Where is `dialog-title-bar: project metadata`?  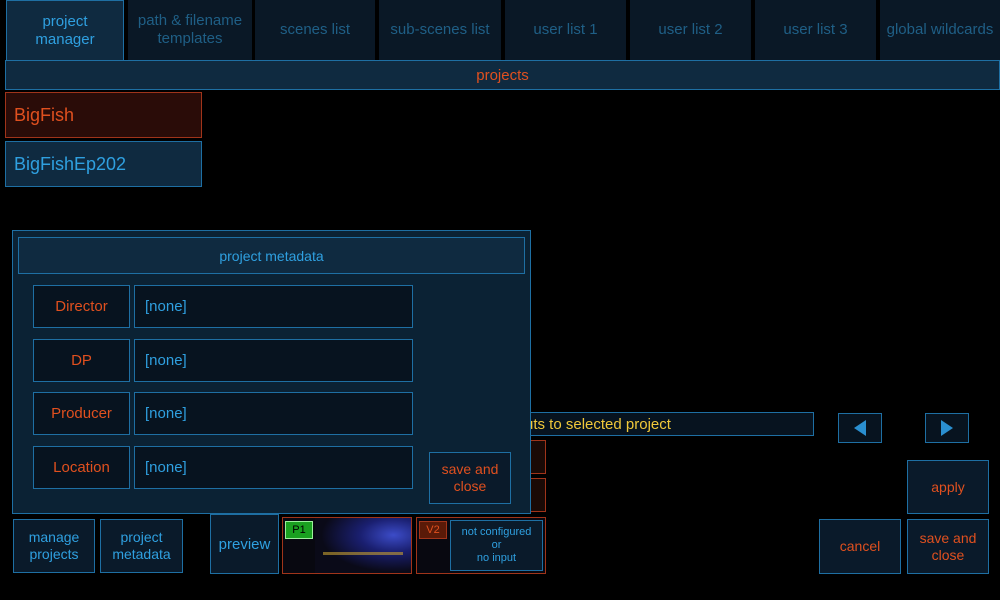 dialog-title-bar: project metadata is located at coordinates (271, 255).